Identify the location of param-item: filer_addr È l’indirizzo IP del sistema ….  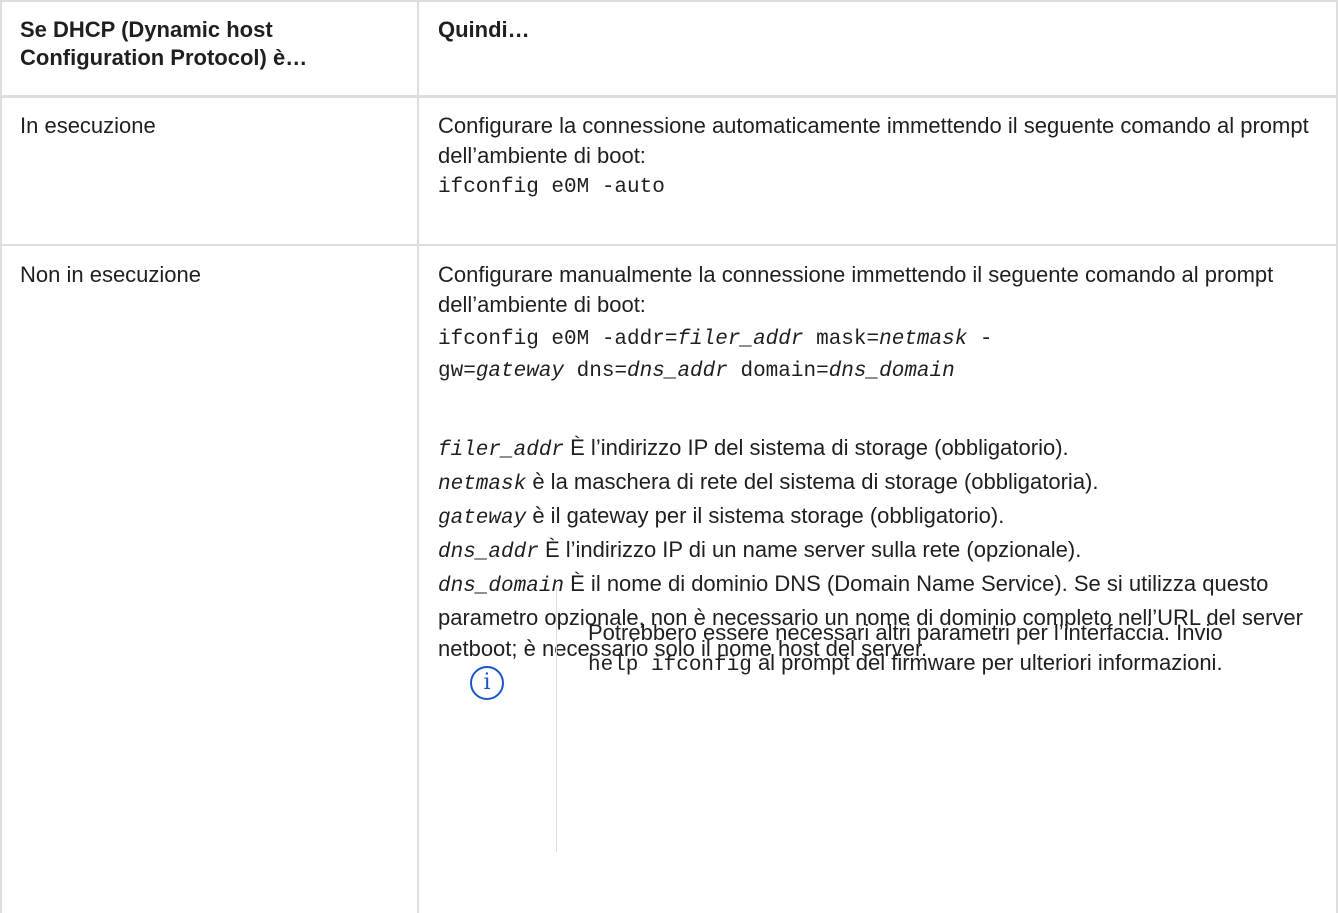
(753, 448).